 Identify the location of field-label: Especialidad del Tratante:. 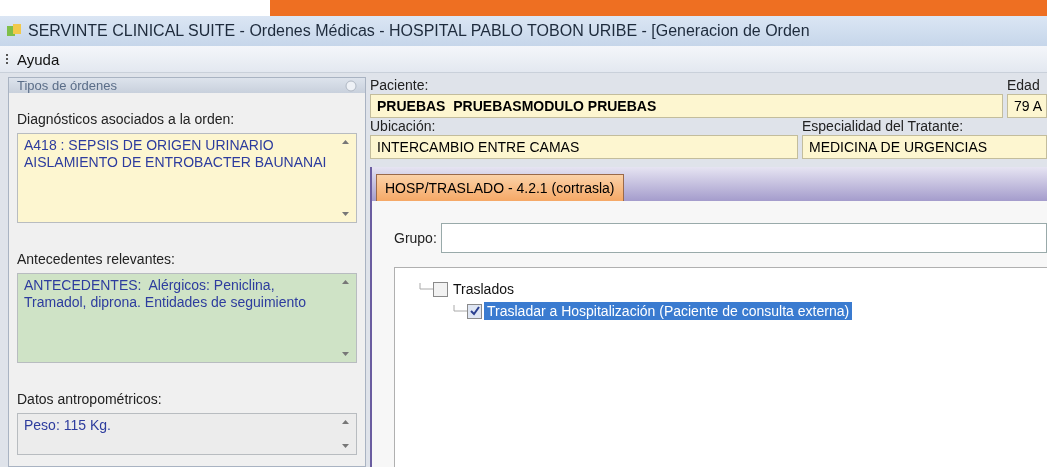
(883, 126).